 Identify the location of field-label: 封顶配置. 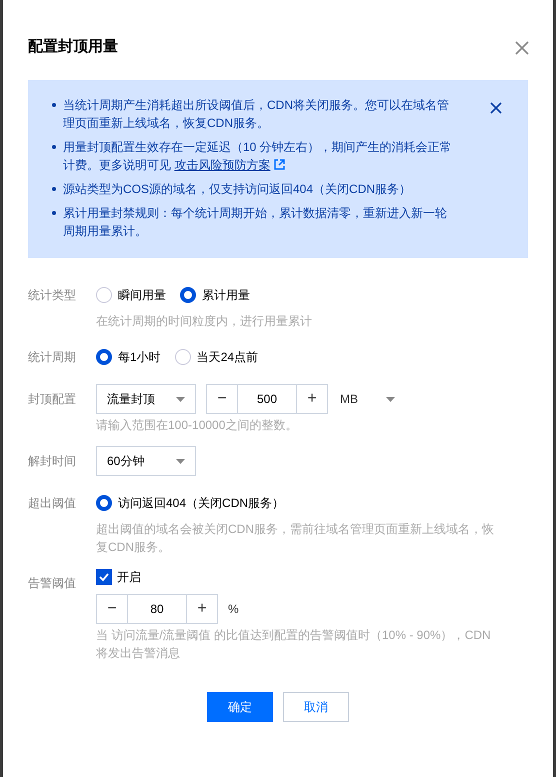
(52, 399).